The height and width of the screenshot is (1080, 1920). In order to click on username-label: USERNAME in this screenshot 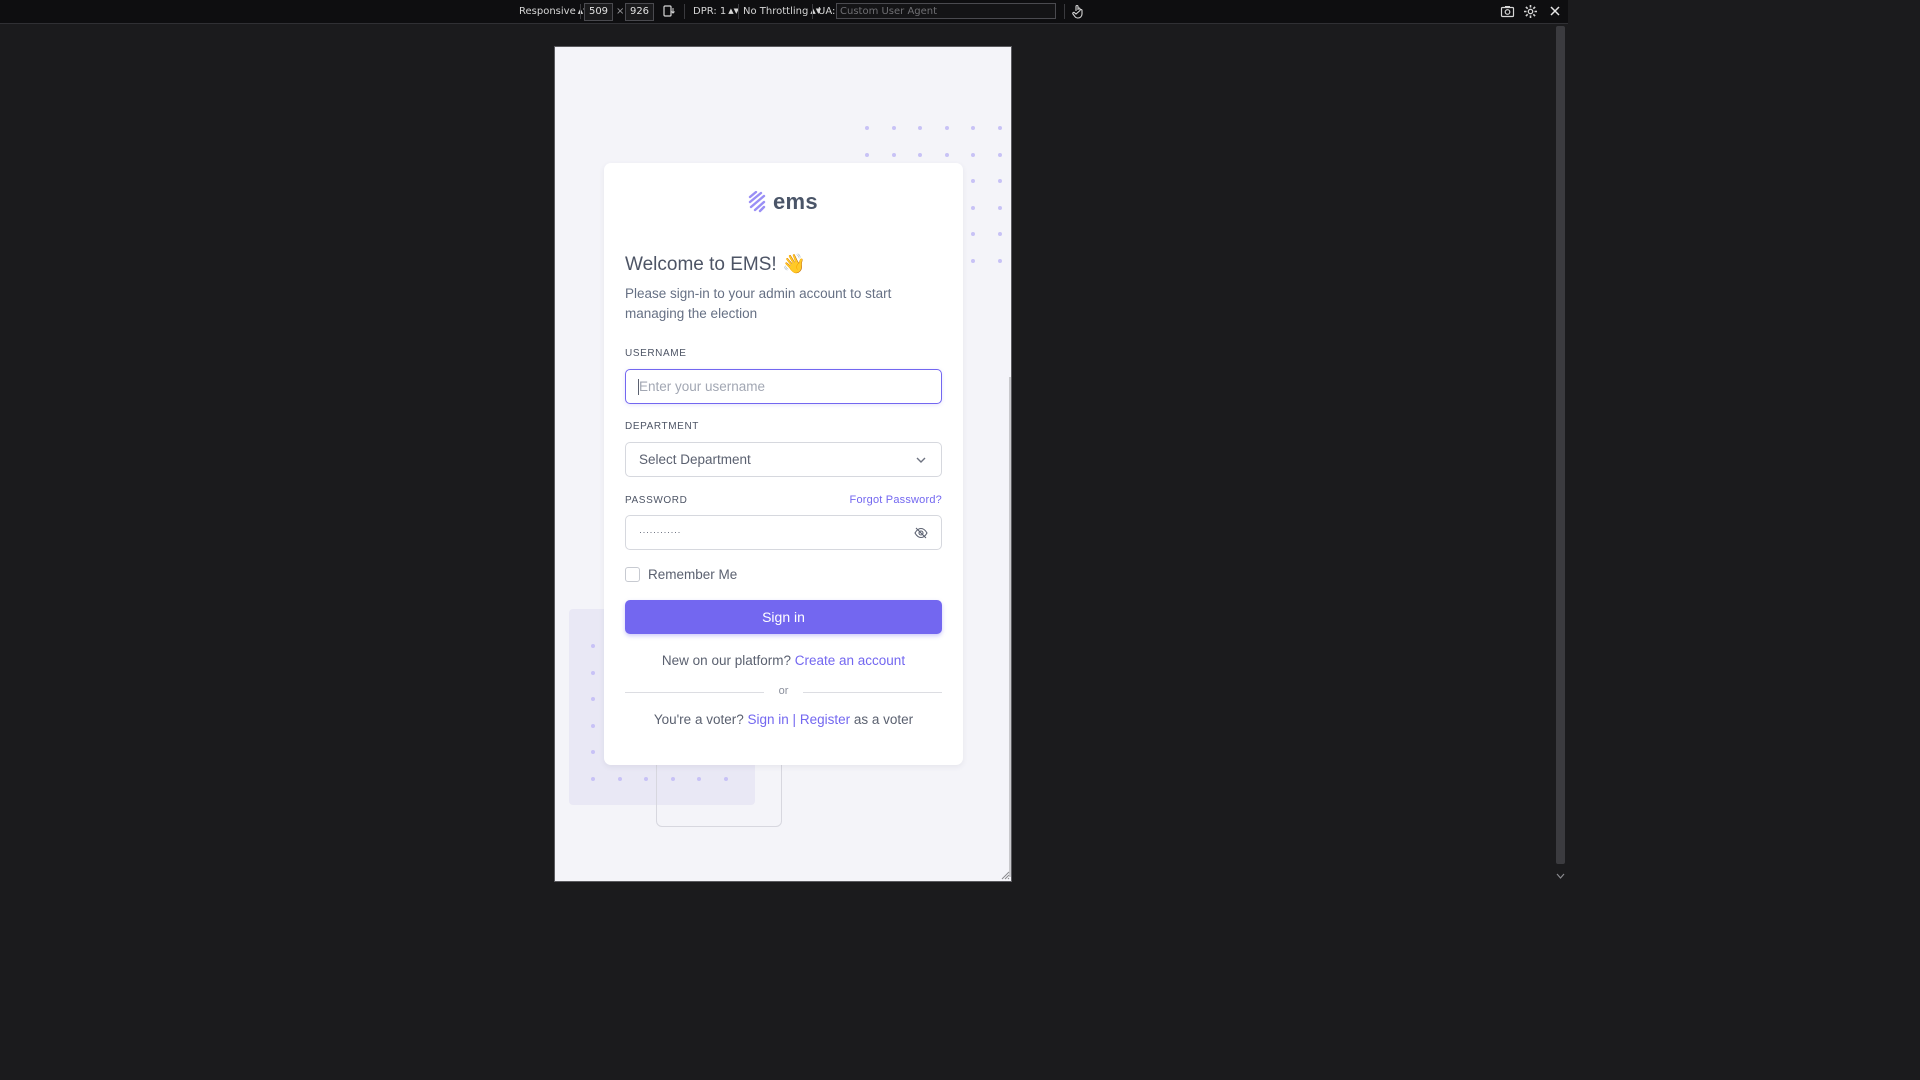, I will do `click(656, 353)`.